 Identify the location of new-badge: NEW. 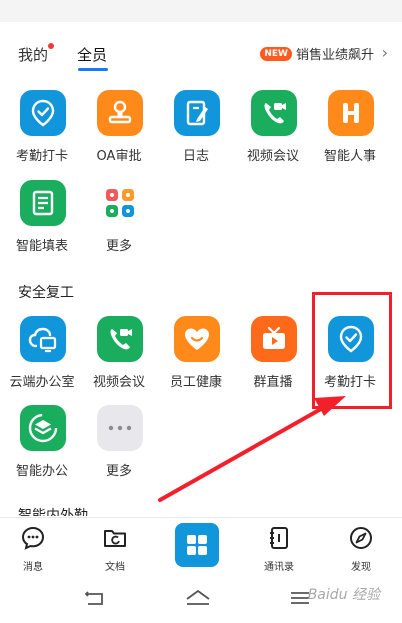
(276, 53).